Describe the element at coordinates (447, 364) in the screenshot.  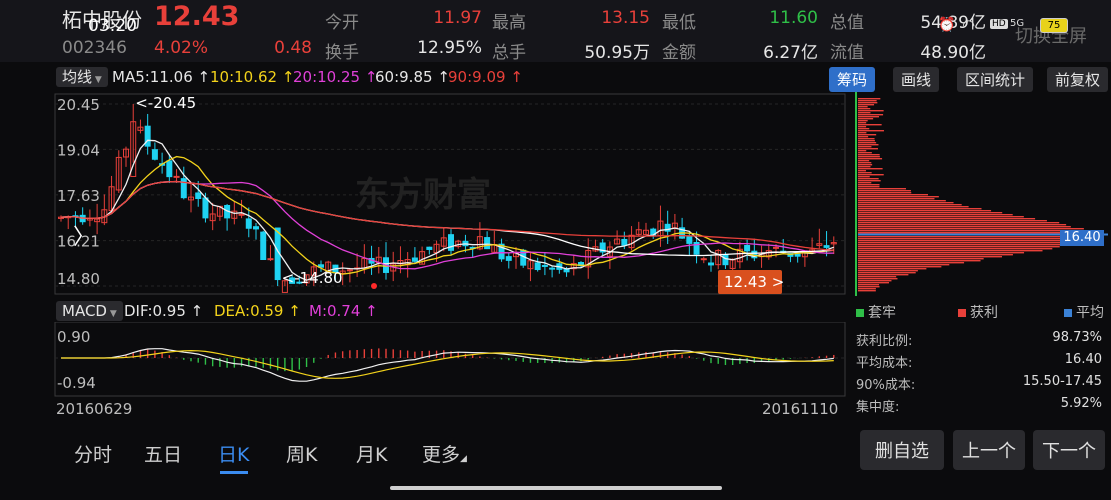
I see `dea-line` at that location.